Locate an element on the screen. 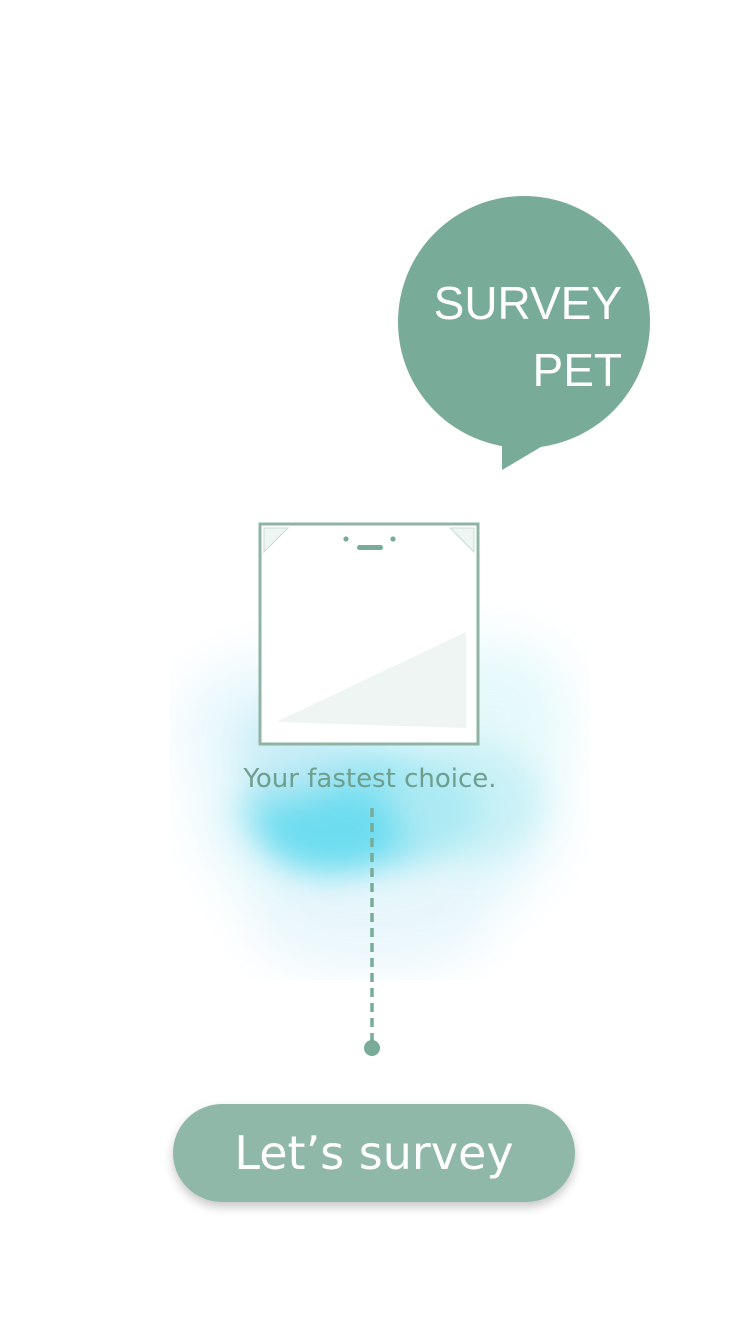 The height and width of the screenshot is (1334, 750). phone-illustration-icon is located at coordinates (369, 634).